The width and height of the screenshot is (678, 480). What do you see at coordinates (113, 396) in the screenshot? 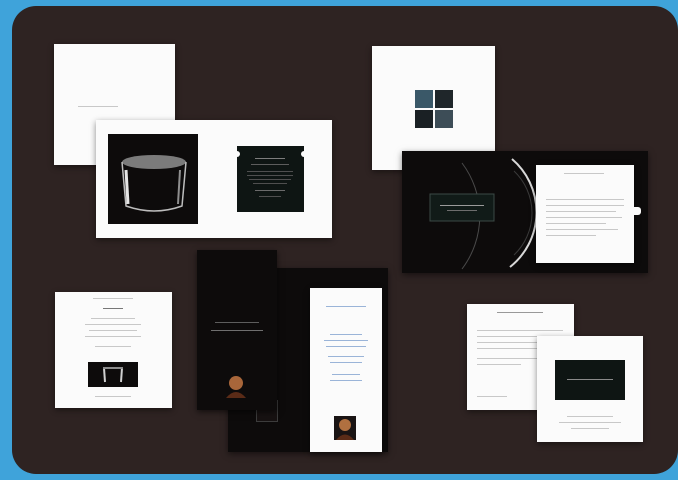
I see `invite-foot-rule` at bounding box center [113, 396].